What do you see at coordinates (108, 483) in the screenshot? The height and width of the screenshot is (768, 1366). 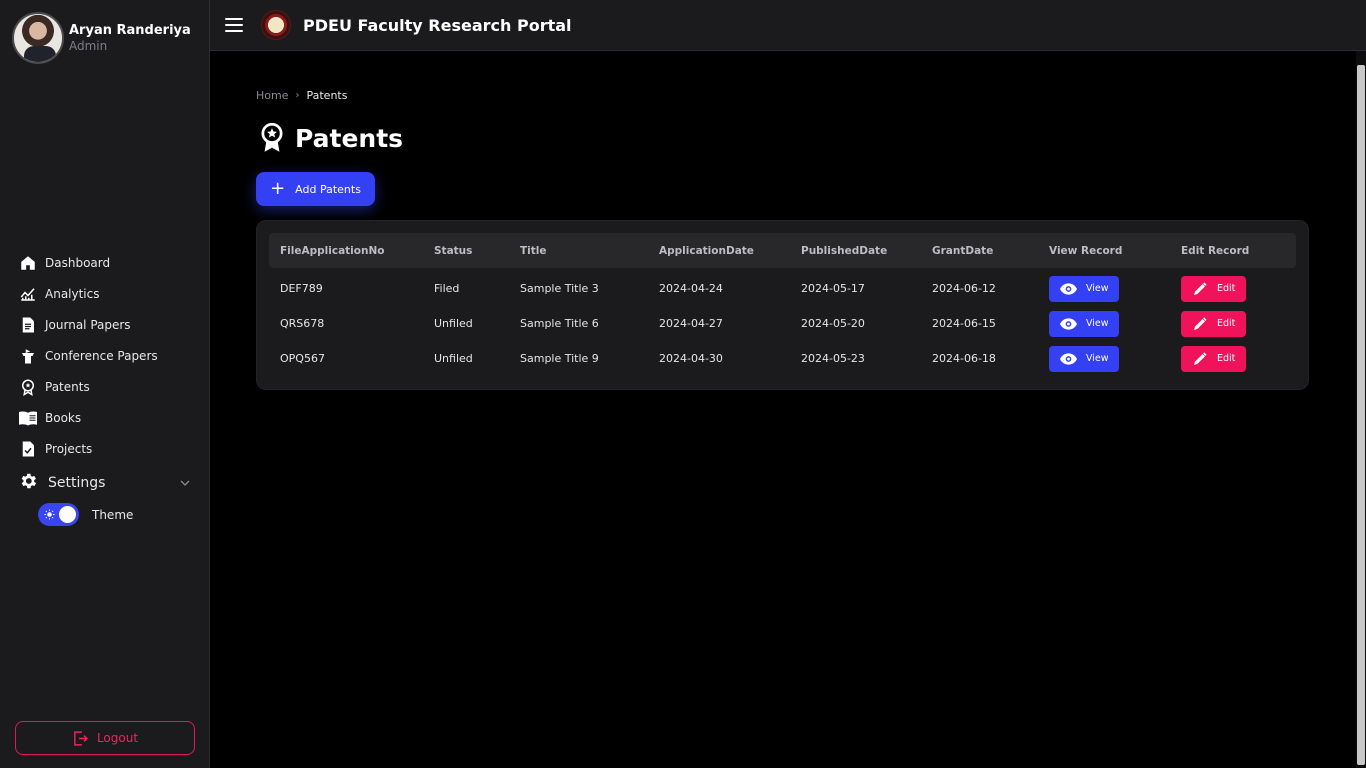 I see `sidebar-item-settings: Settings` at bounding box center [108, 483].